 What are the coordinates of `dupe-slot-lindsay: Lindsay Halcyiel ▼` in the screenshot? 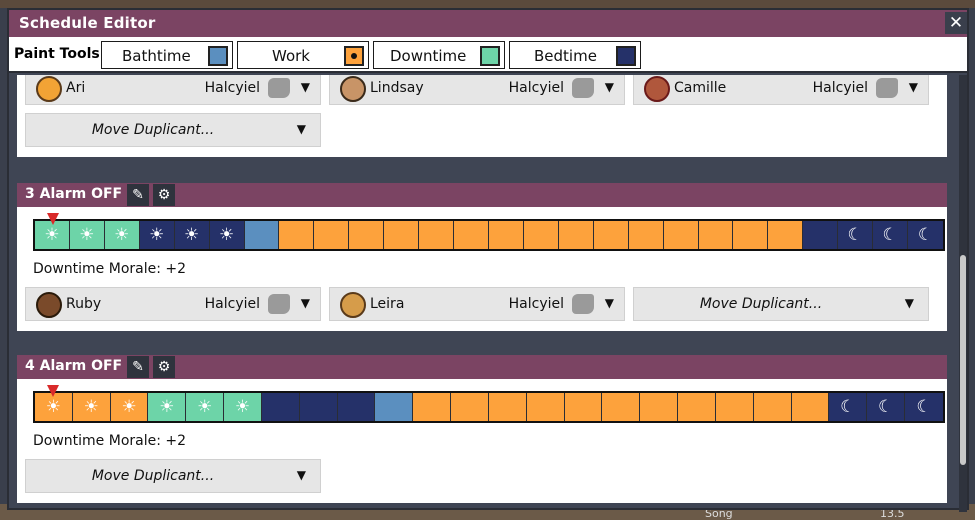 It's located at (477, 90).